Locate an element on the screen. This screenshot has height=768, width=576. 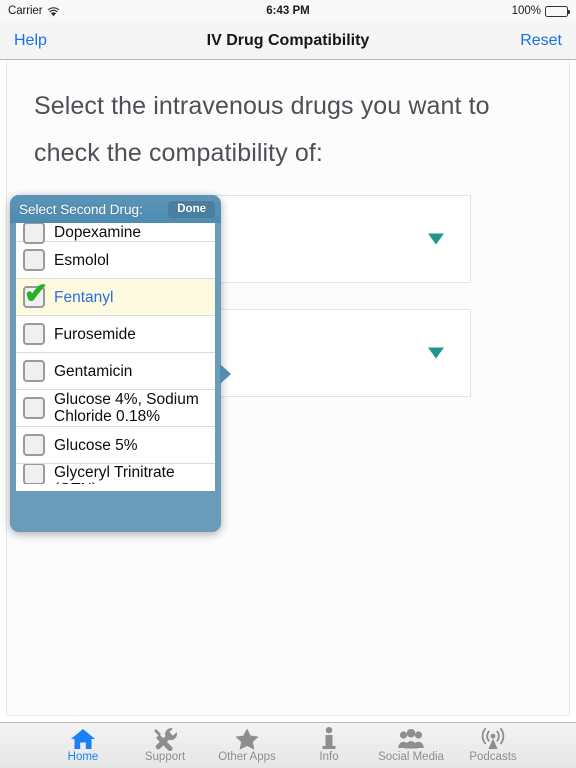
status-bar-clock: 6:43 PM is located at coordinates (288, 11).